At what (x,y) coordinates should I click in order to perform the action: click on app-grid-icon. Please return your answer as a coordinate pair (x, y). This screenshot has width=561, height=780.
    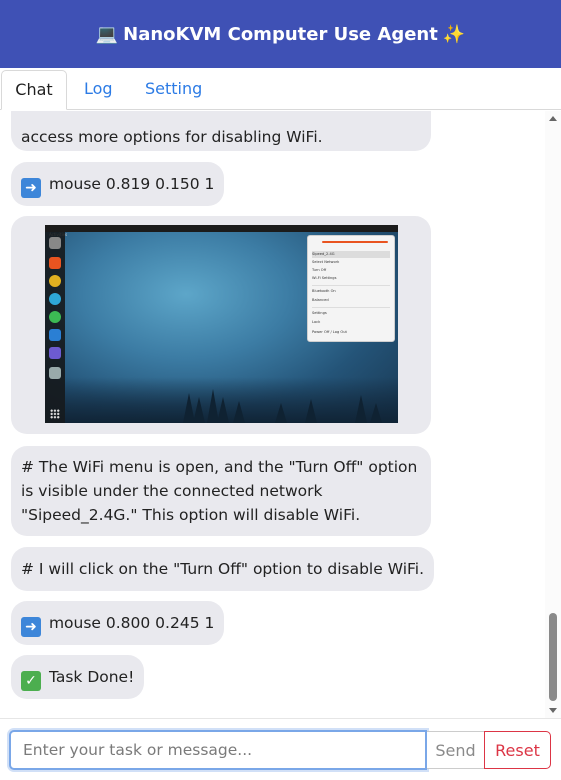
    Looking at the image, I should click on (55, 414).